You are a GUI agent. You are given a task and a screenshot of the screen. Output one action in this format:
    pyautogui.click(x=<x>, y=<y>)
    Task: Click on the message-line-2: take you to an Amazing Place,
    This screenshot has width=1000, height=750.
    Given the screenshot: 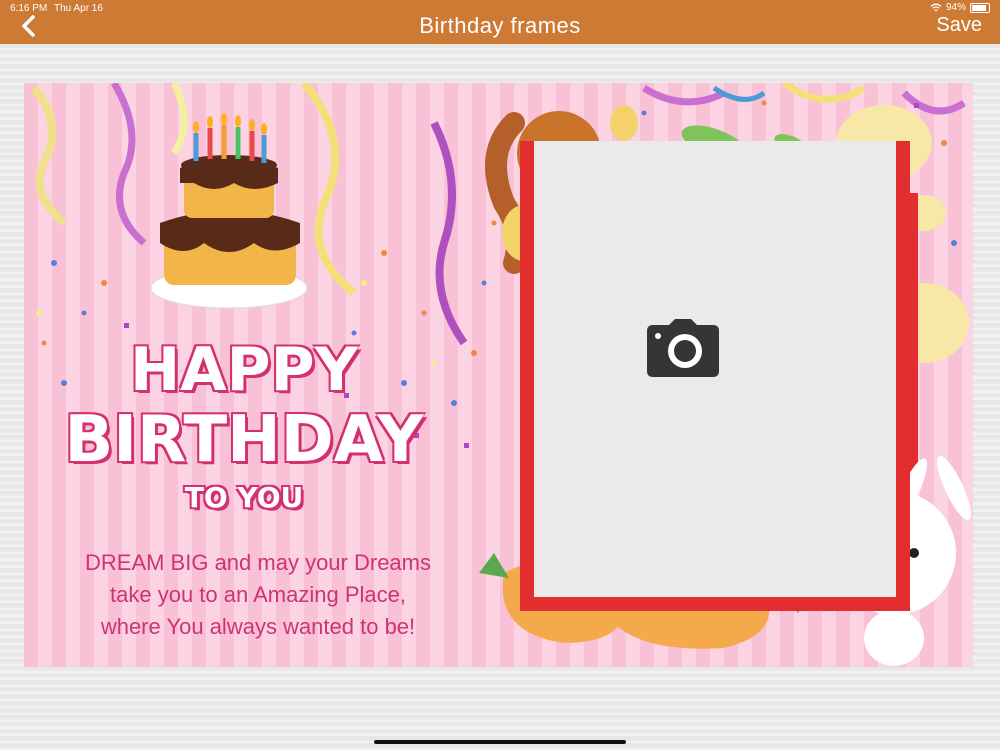 What is the action you would take?
    pyautogui.click(x=258, y=594)
    